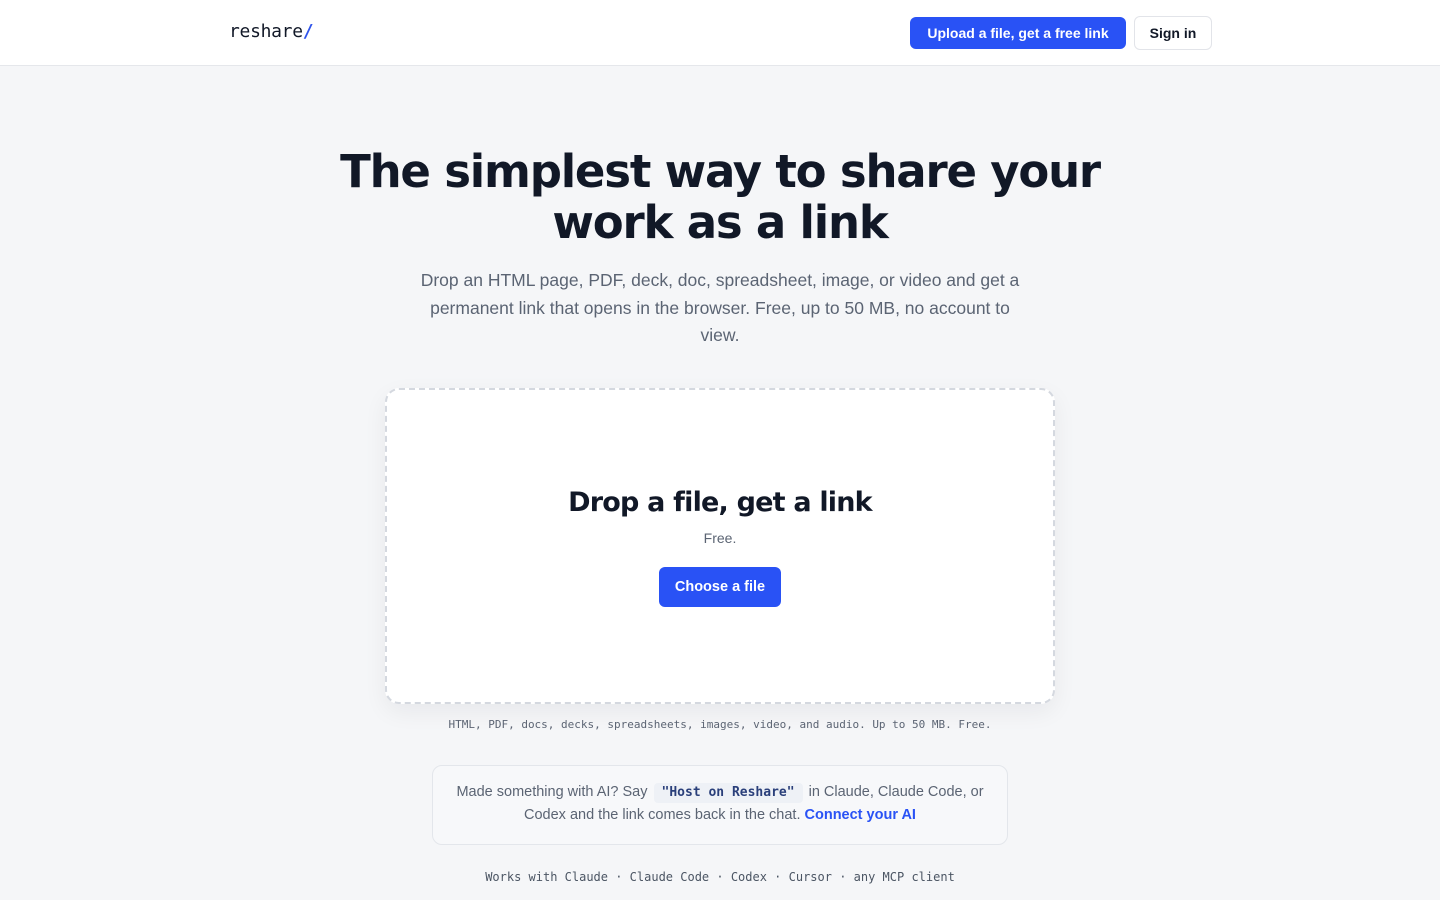  Describe the element at coordinates (720, 587) in the screenshot. I see `choose-file-button: Choose a file` at that location.